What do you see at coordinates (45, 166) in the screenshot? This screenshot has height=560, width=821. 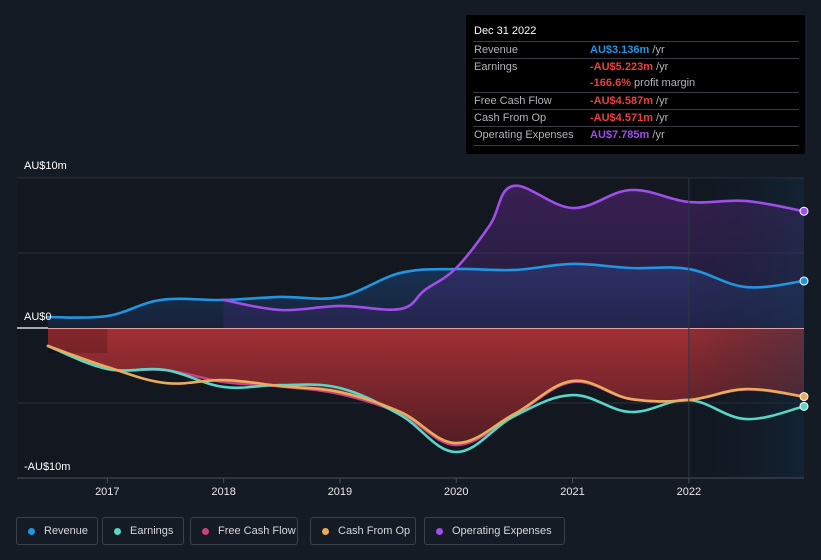 I see `y-tick-label: AU$10m` at bounding box center [45, 166].